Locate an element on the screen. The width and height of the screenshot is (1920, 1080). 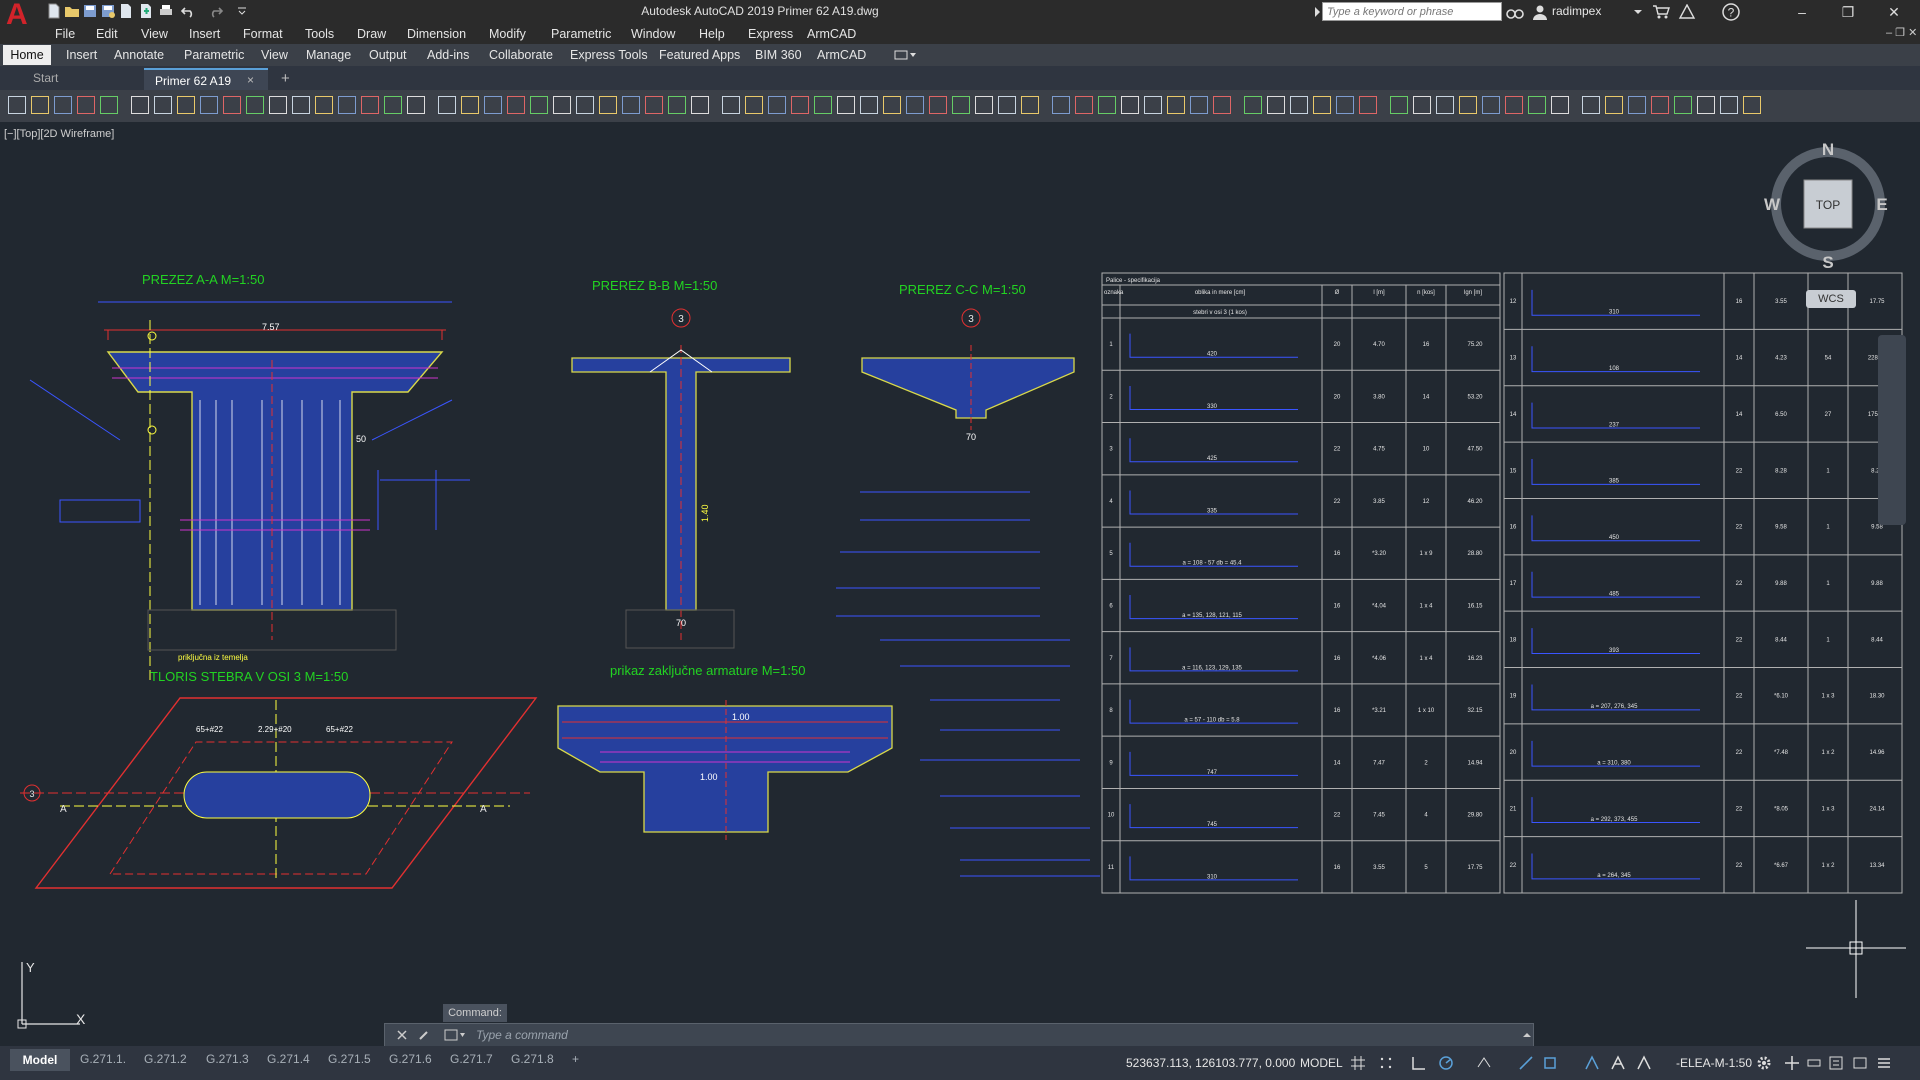
navigation-bar is located at coordinates (1892, 430).